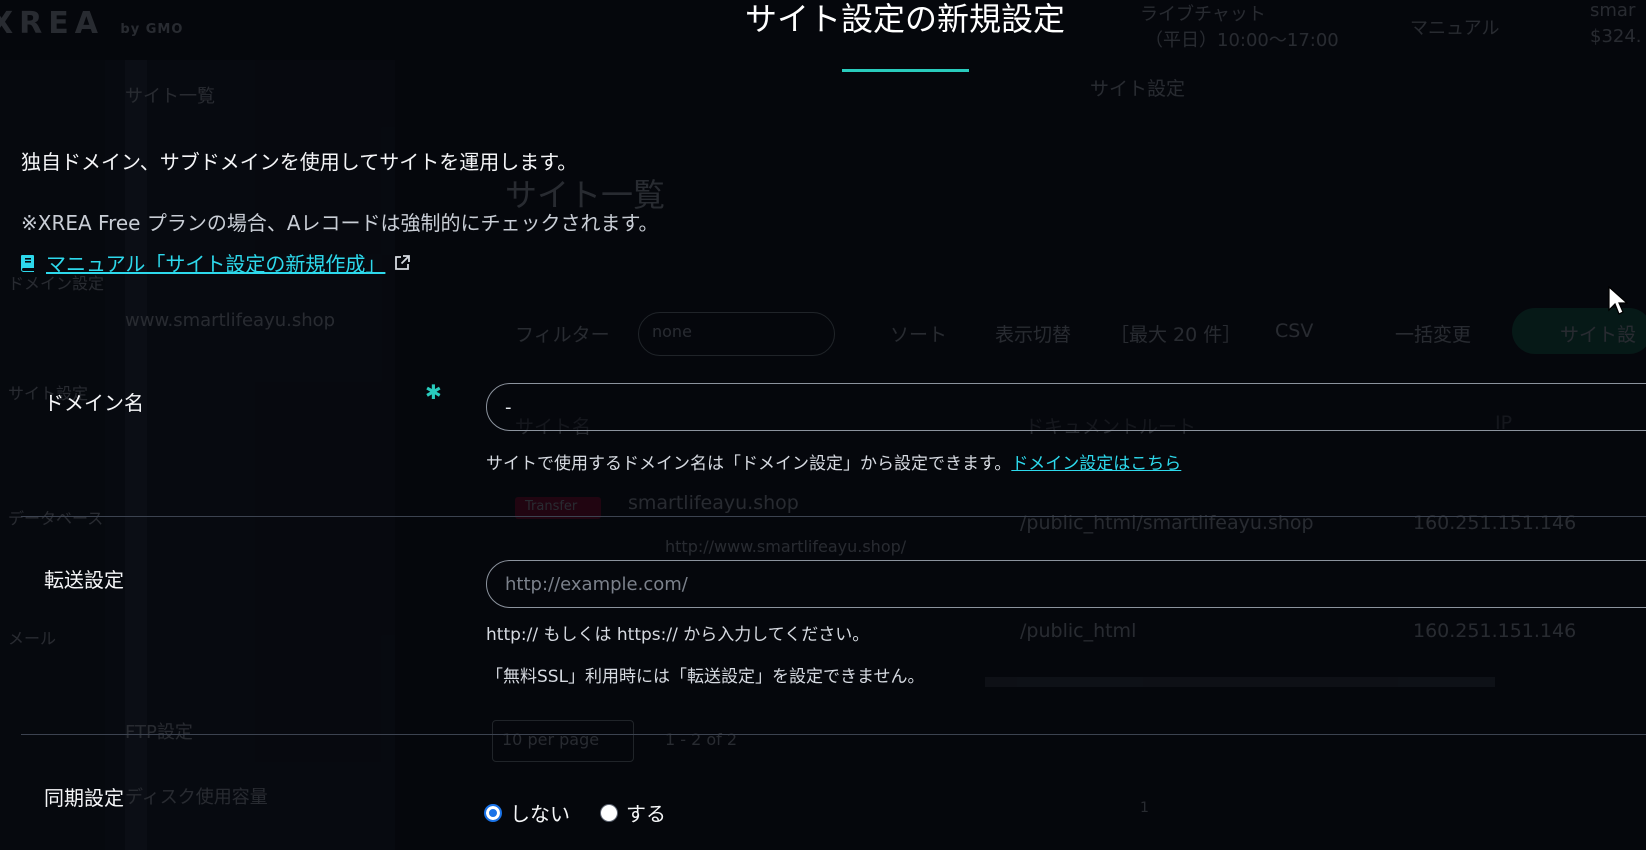  I want to click on sync-radio-group: しない する, so click(590, 812).